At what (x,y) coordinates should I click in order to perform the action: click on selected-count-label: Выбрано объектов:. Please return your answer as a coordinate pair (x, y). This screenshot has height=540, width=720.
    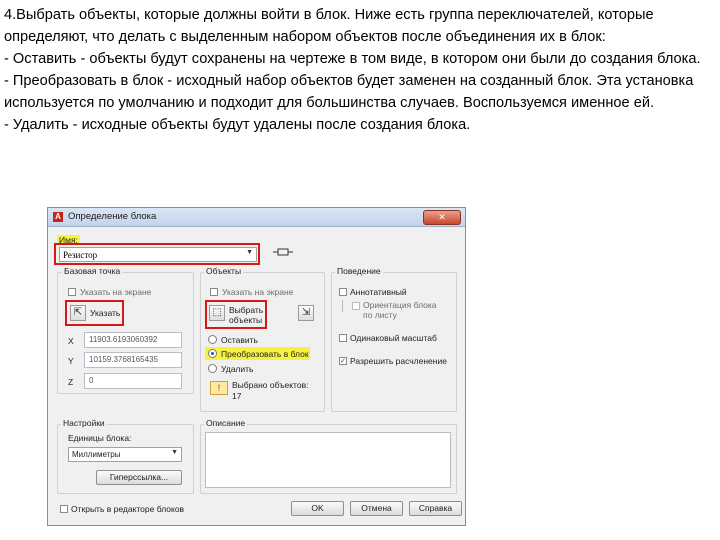
    Looking at the image, I should click on (270, 385).